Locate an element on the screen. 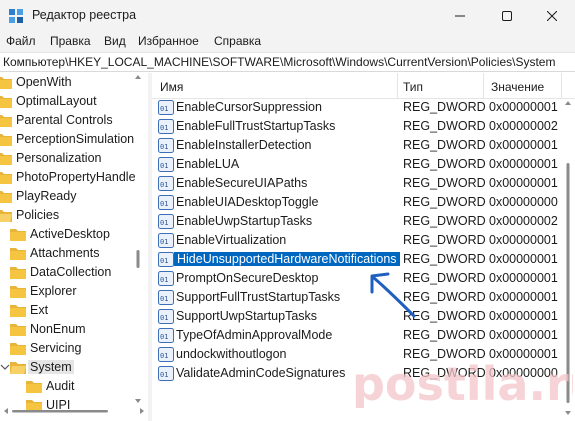  column-header-name: Имя is located at coordinates (171, 87).